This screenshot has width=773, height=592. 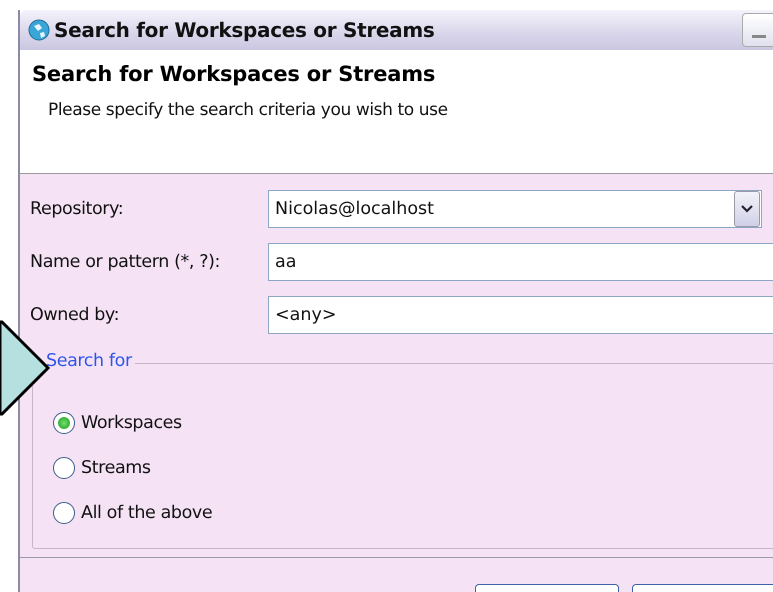 I want to click on page-title: Search for Workspaces or Streams, so click(x=234, y=74).